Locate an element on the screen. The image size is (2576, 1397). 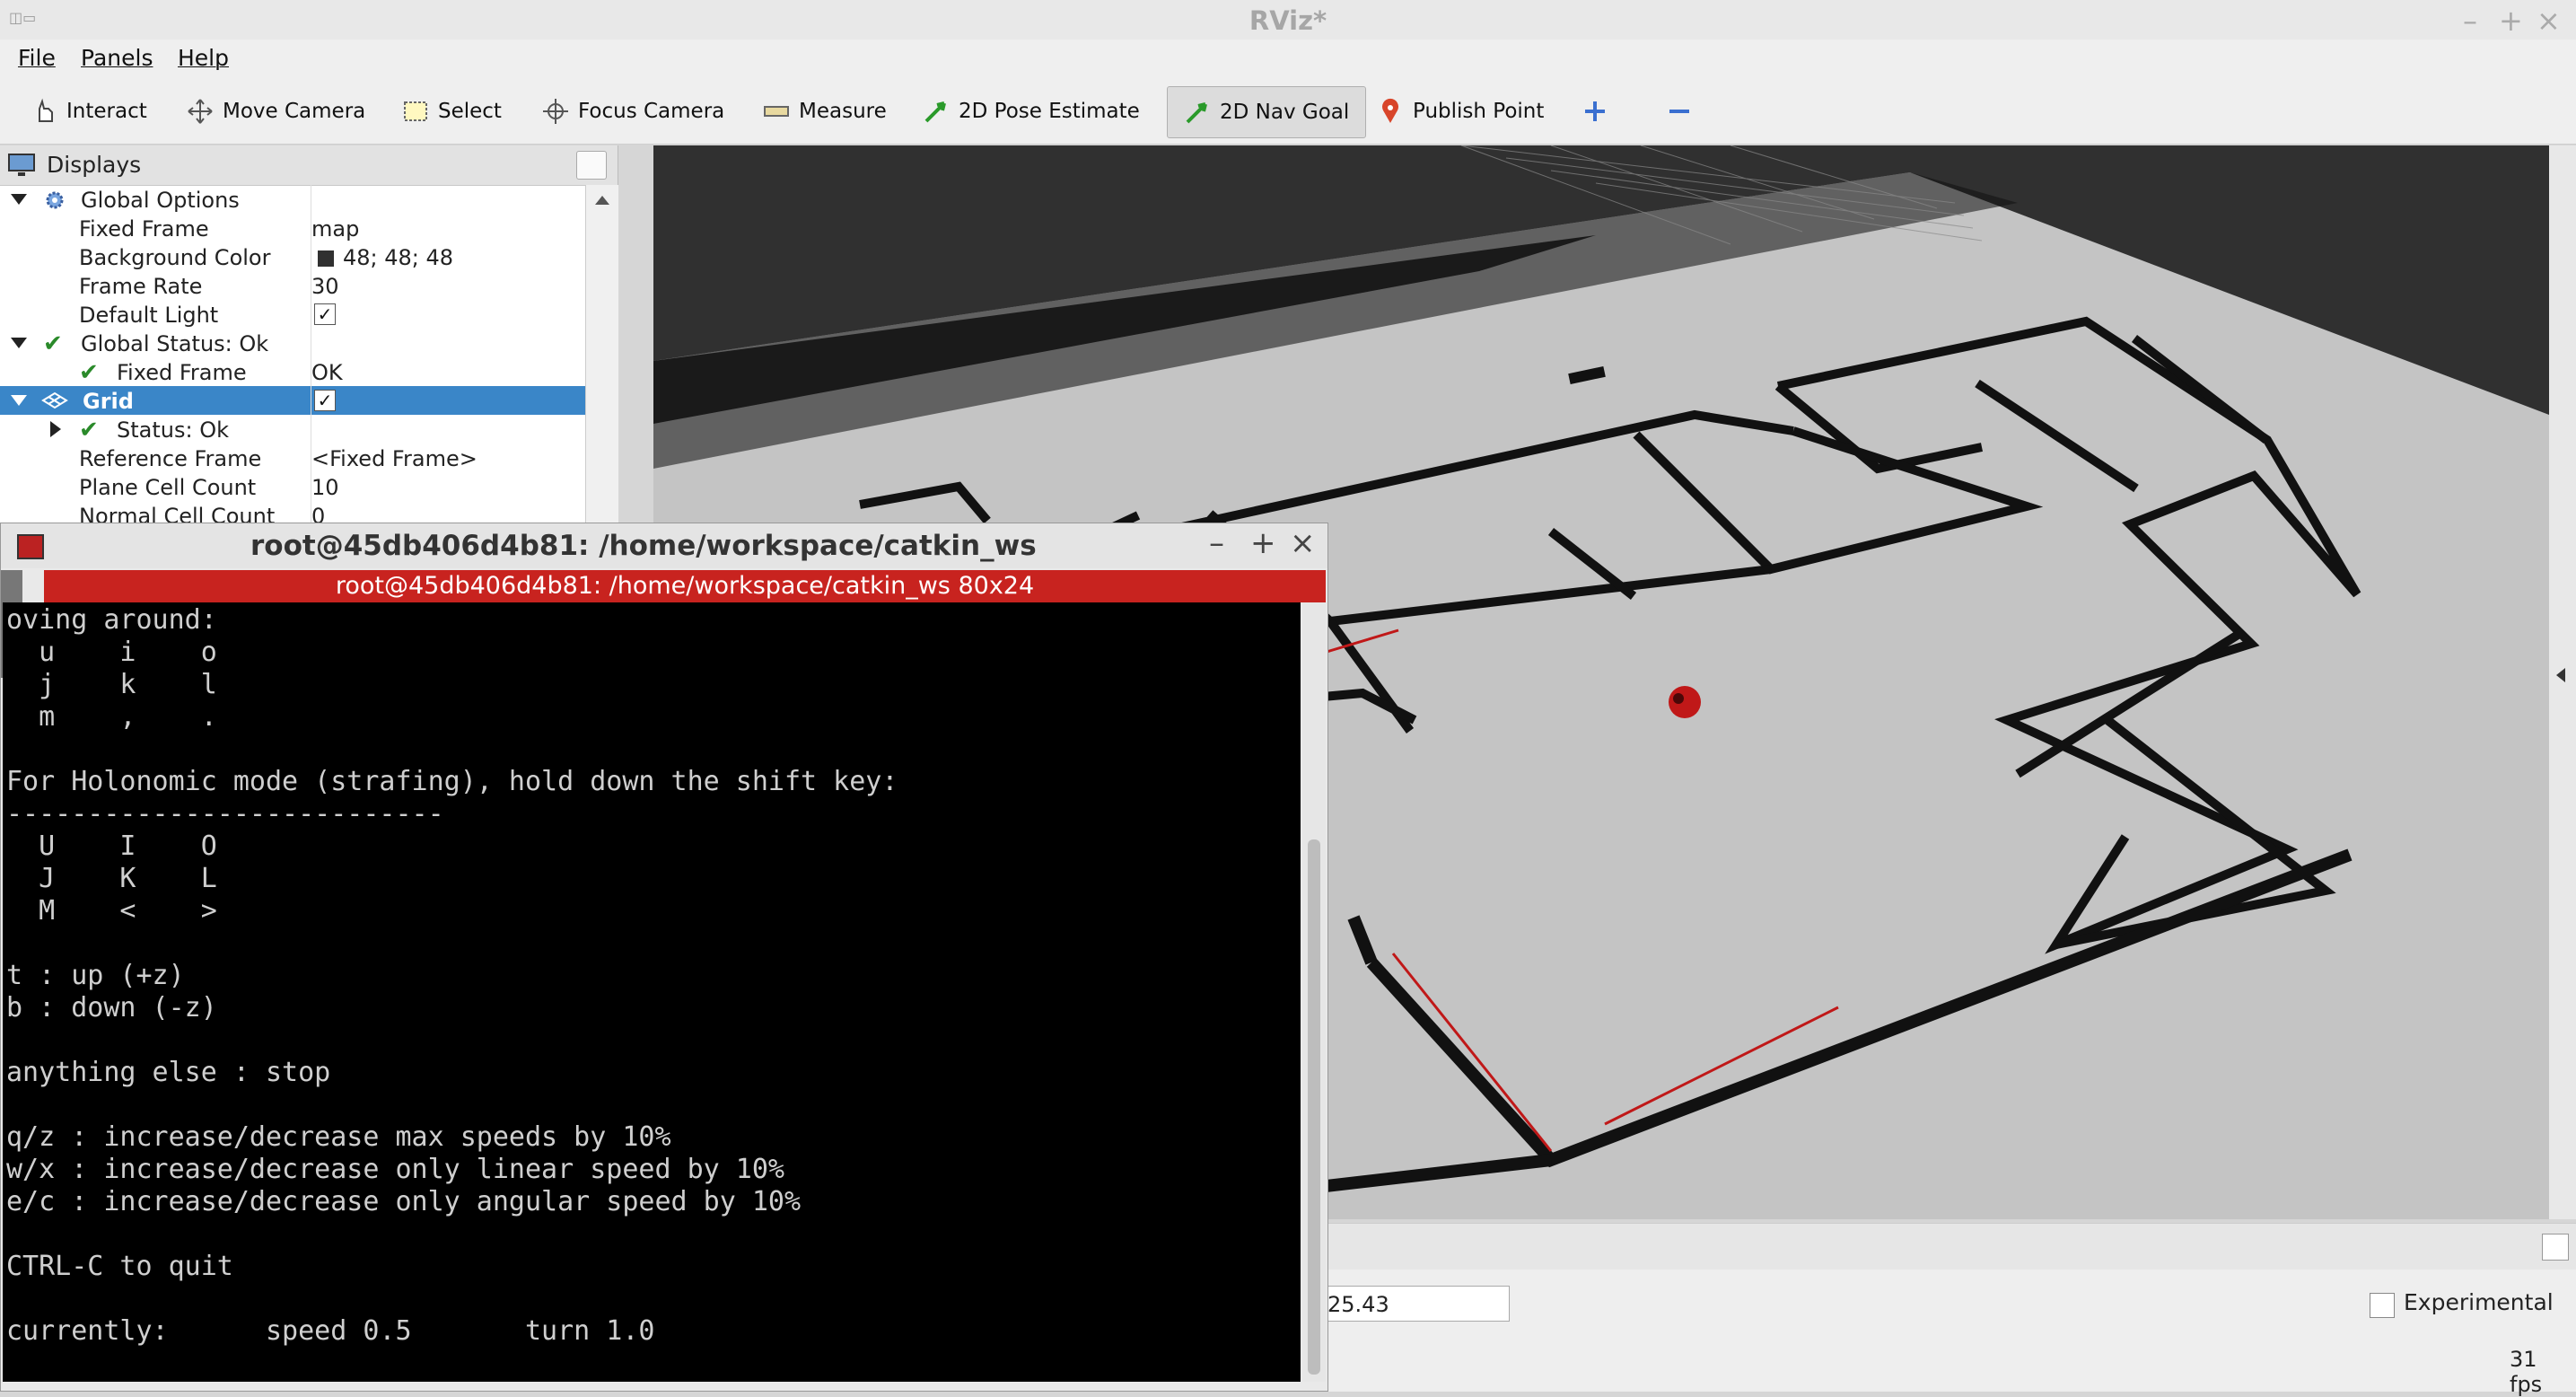
measure-label: Measure is located at coordinates (843, 111).